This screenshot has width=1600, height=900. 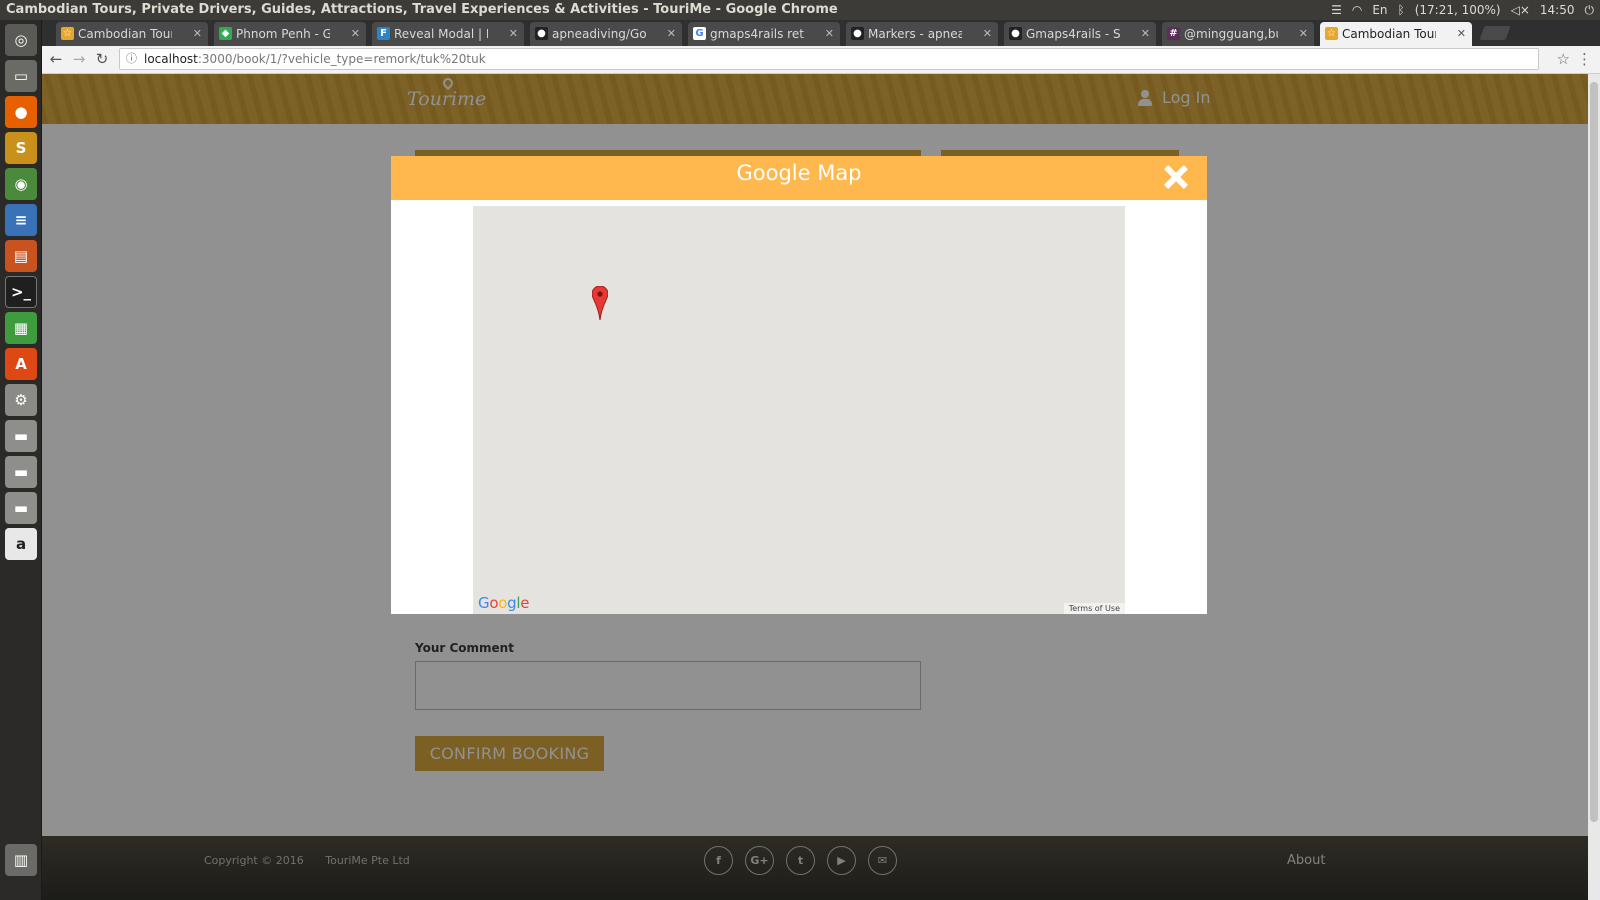 I want to click on tab-label: Markers - apneadiv, so click(x=915, y=34).